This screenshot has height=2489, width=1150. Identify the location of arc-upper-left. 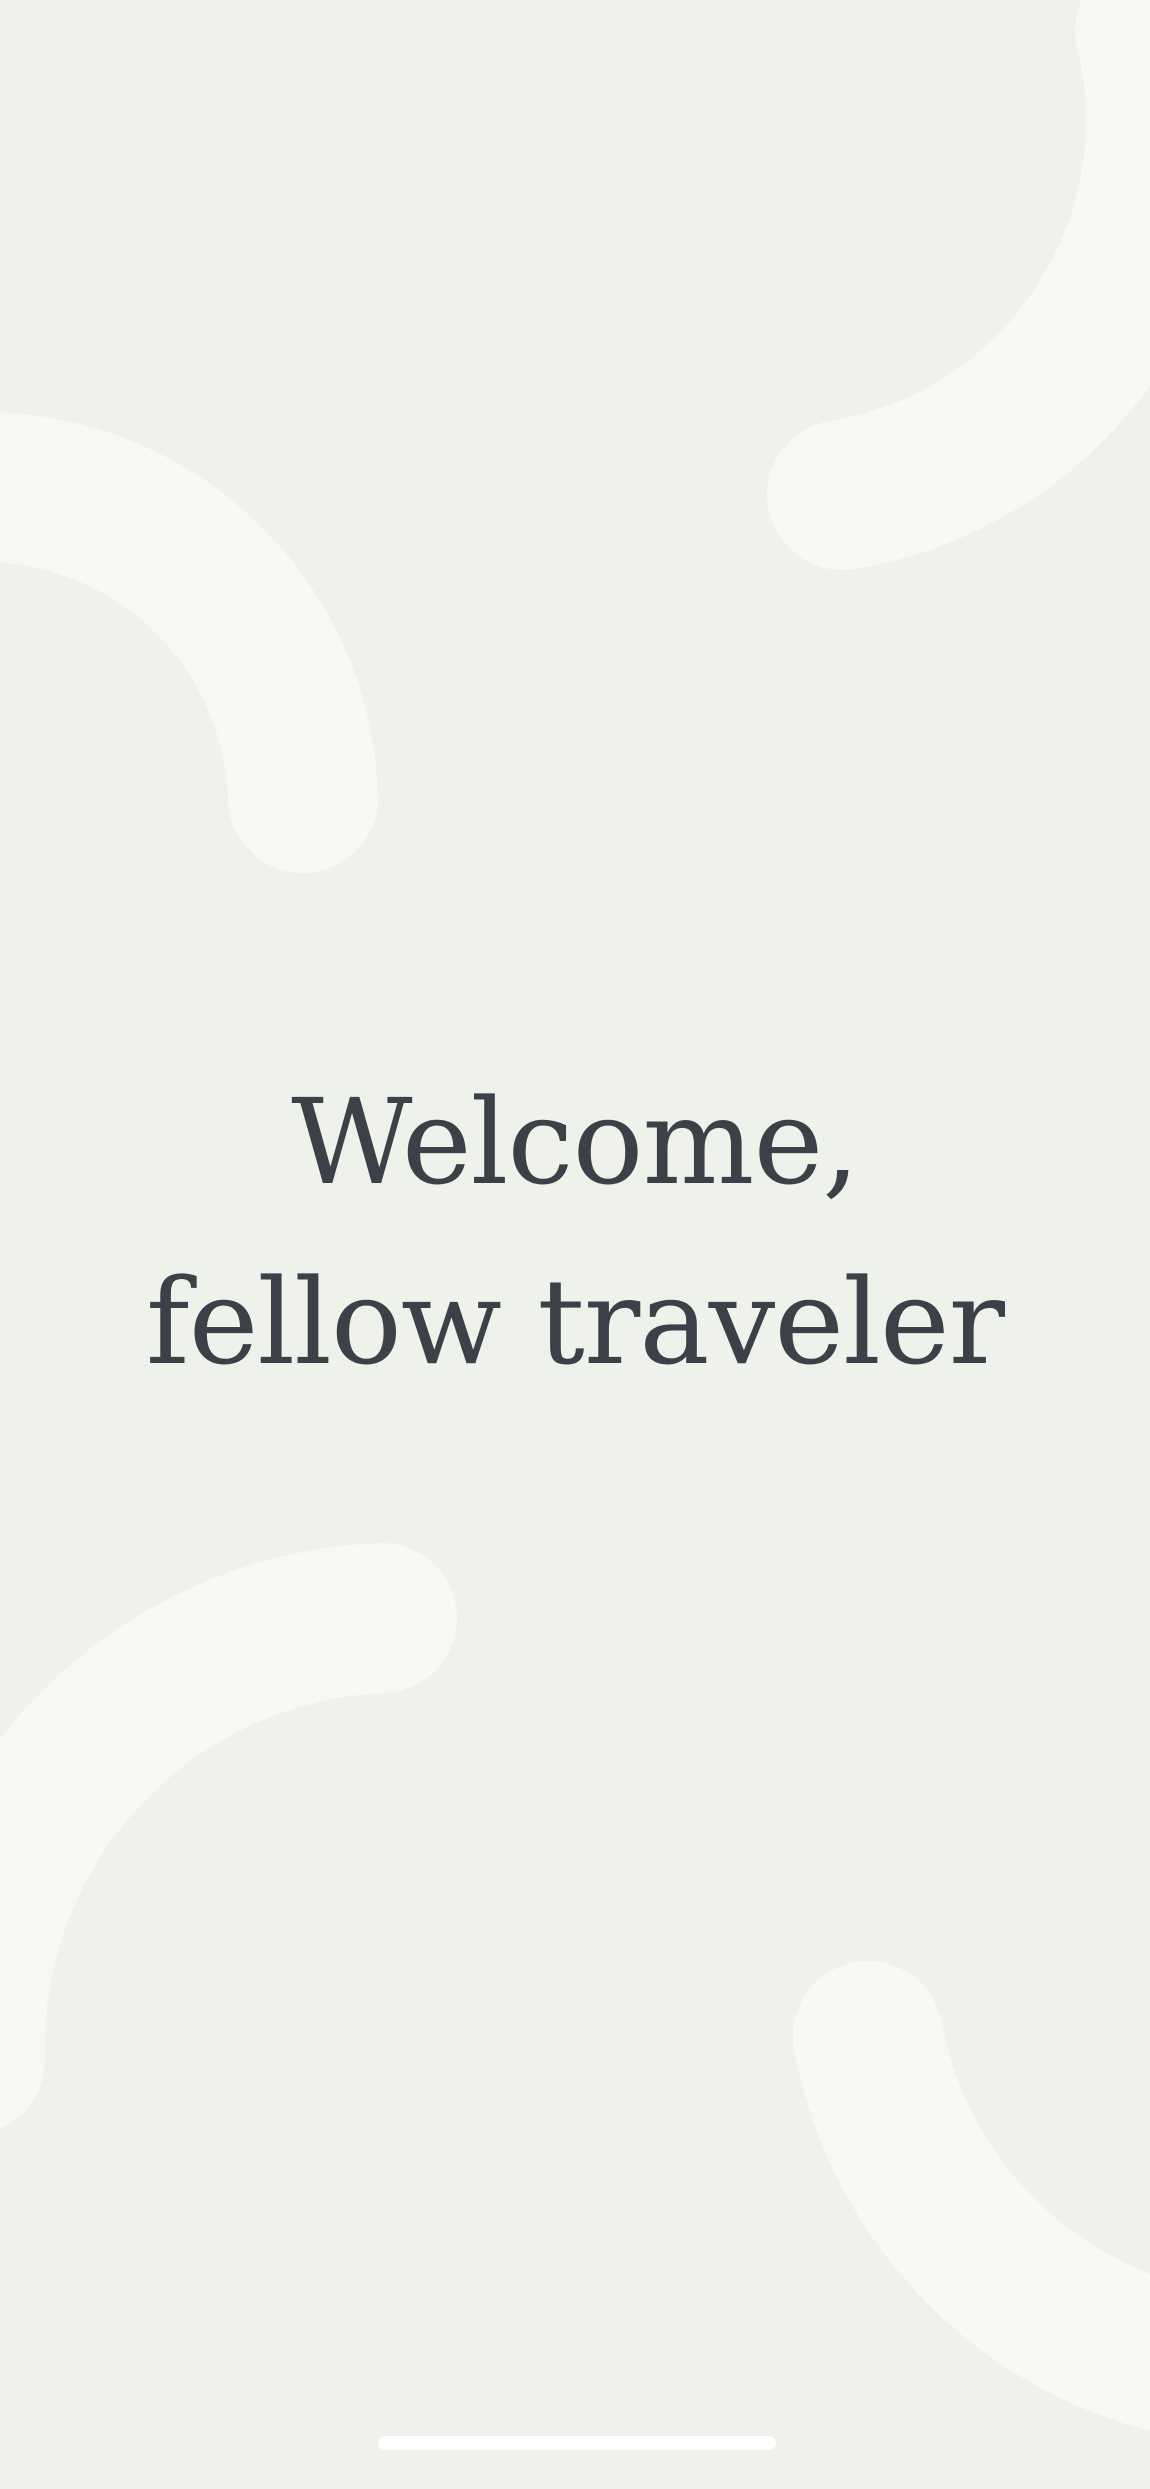
(189, 642).